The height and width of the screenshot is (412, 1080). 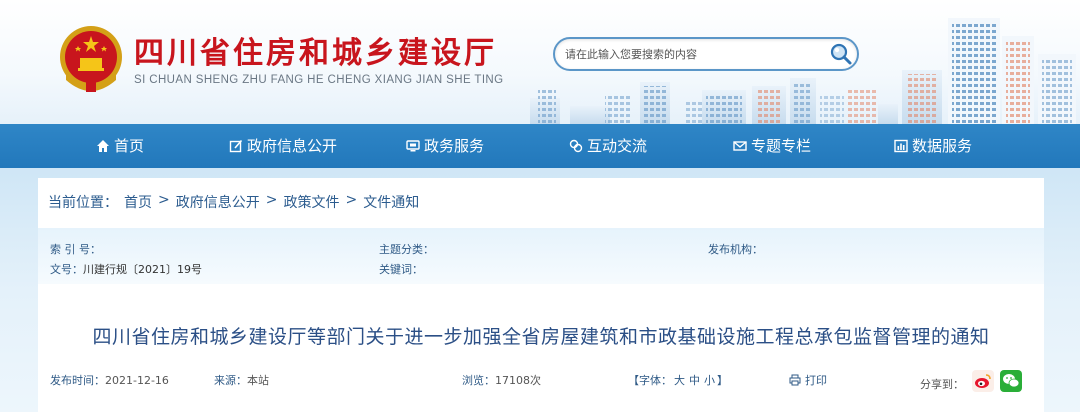 I want to click on data-icon, so click(x=901, y=146).